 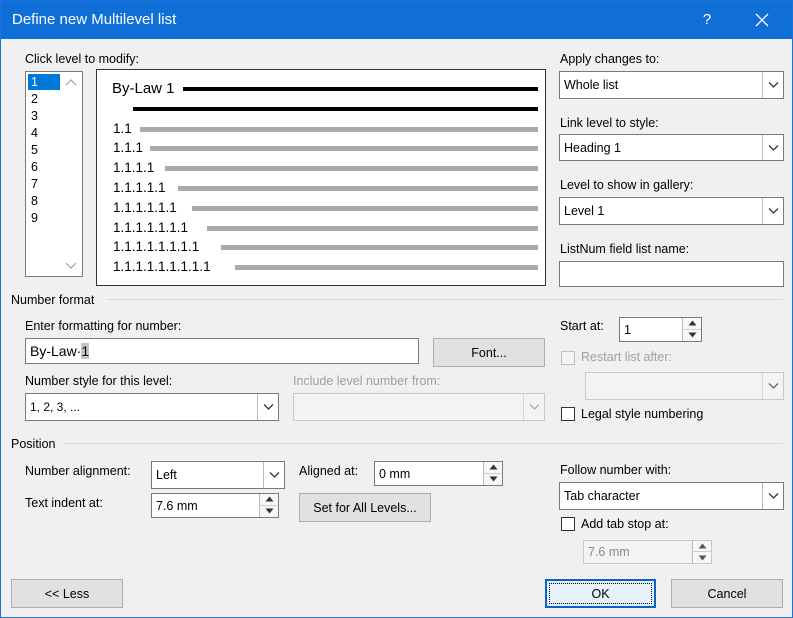 What do you see at coordinates (438, 473) in the screenshot?
I see `aligned-at-spinner: 0 mm` at bounding box center [438, 473].